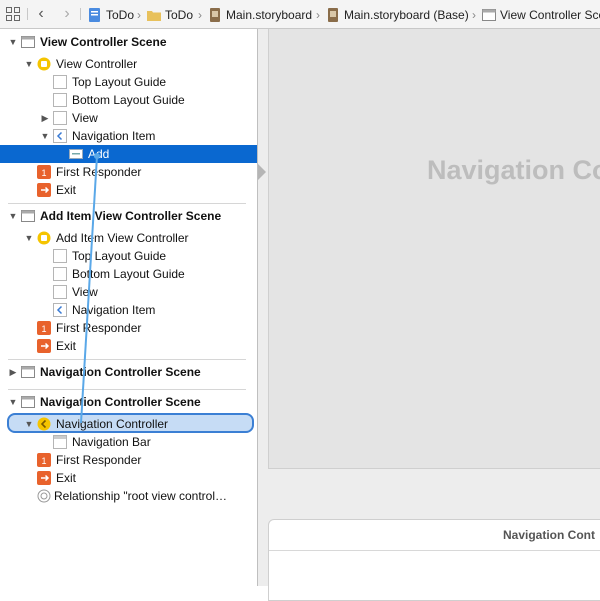 This screenshot has height=601, width=600. What do you see at coordinates (406, 15) in the screenshot?
I see `breadcrumb-label: Main.storyboard (Base)` at bounding box center [406, 15].